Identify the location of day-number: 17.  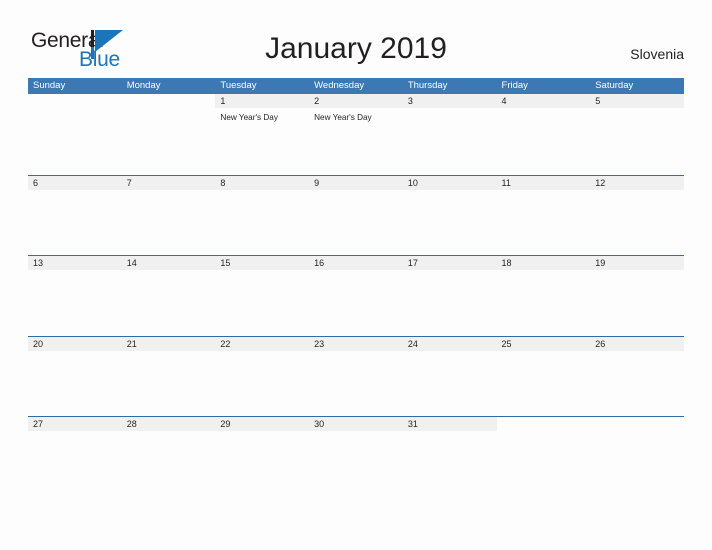
(450, 263).